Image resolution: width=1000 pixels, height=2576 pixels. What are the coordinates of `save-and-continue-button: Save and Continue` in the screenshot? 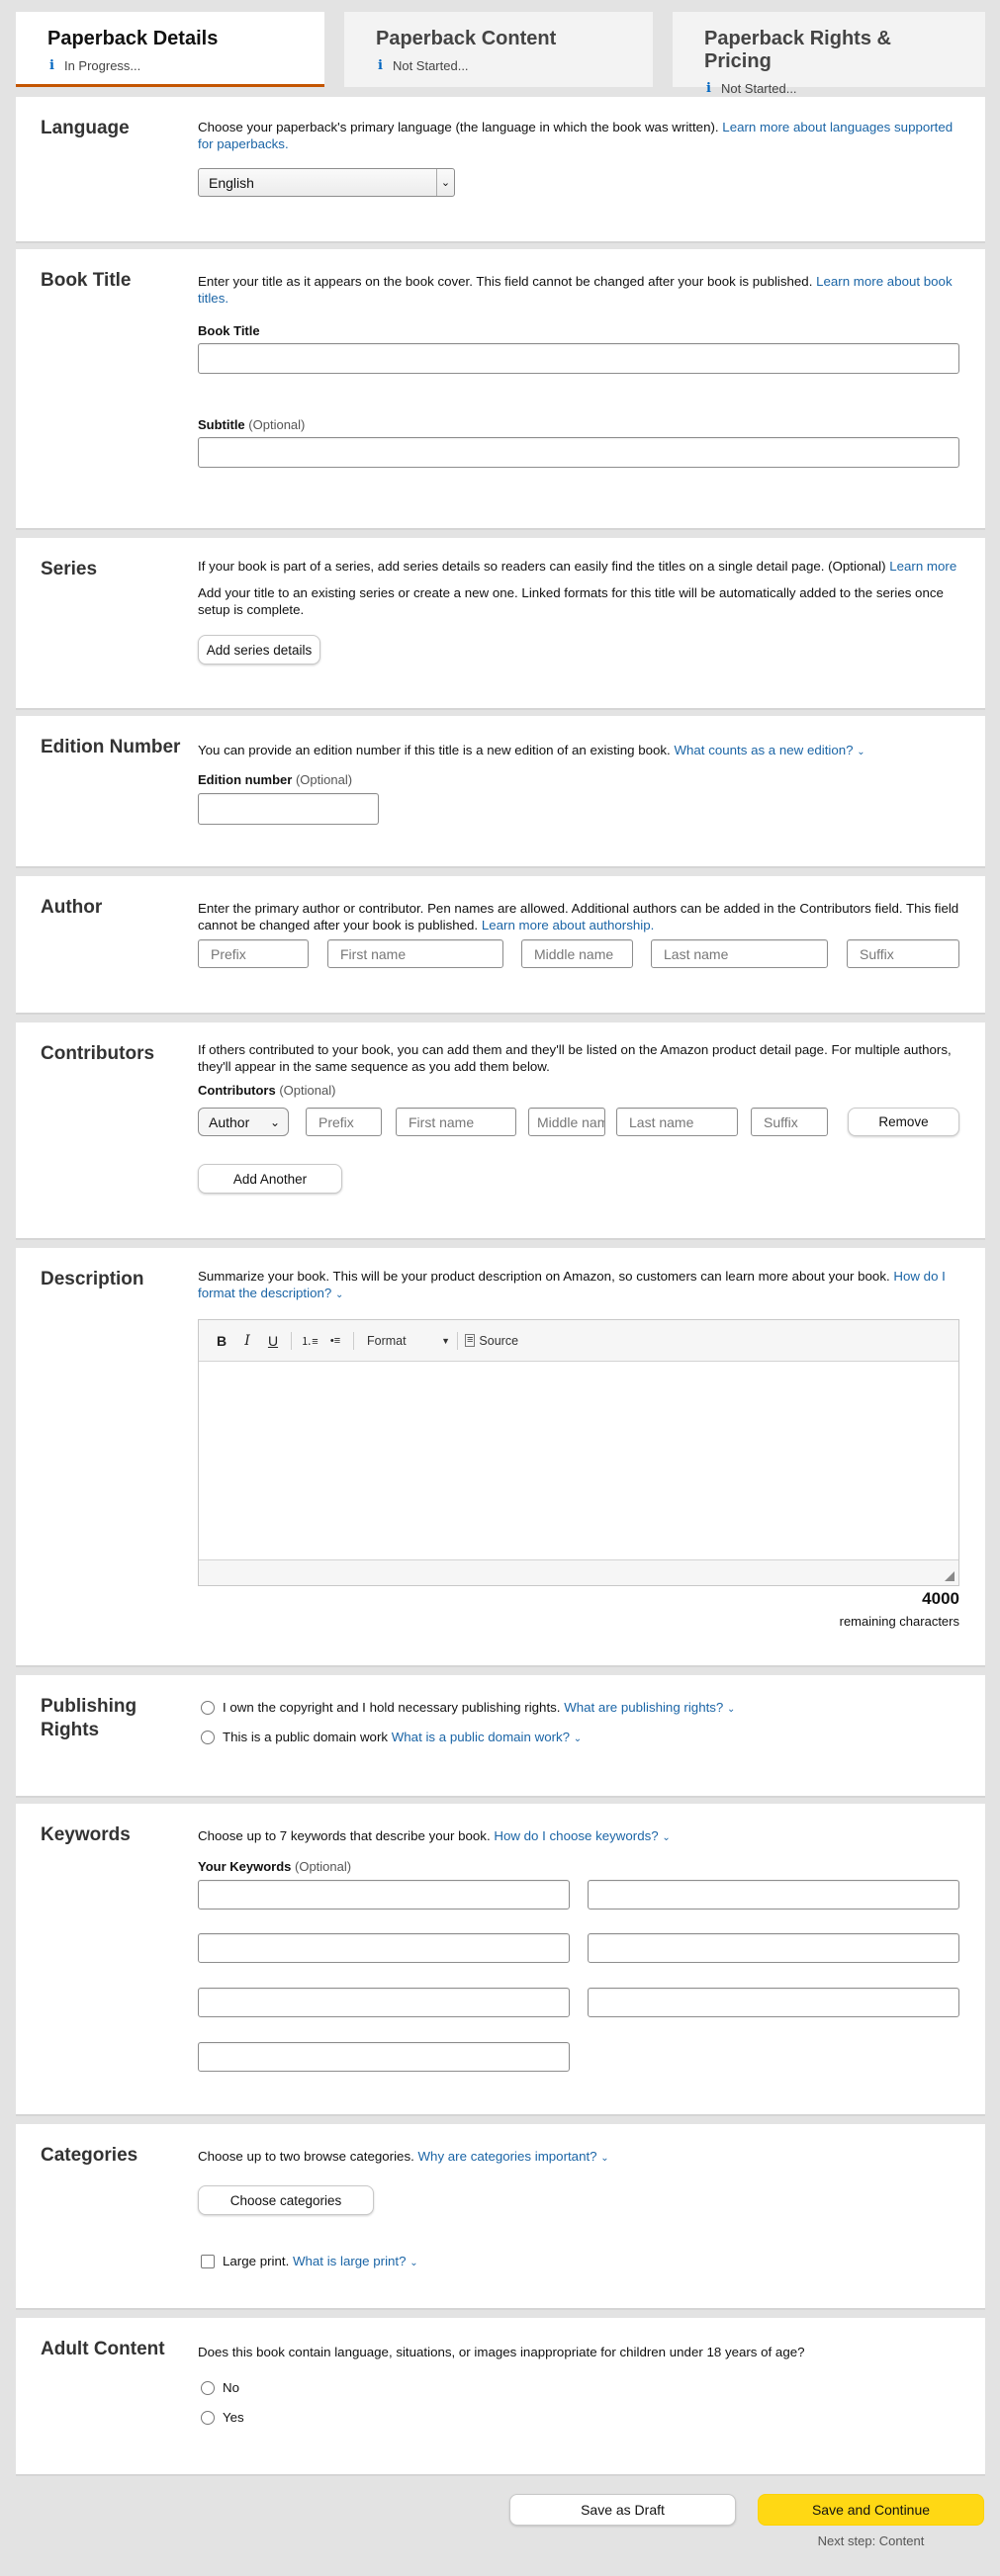 It's located at (871, 2510).